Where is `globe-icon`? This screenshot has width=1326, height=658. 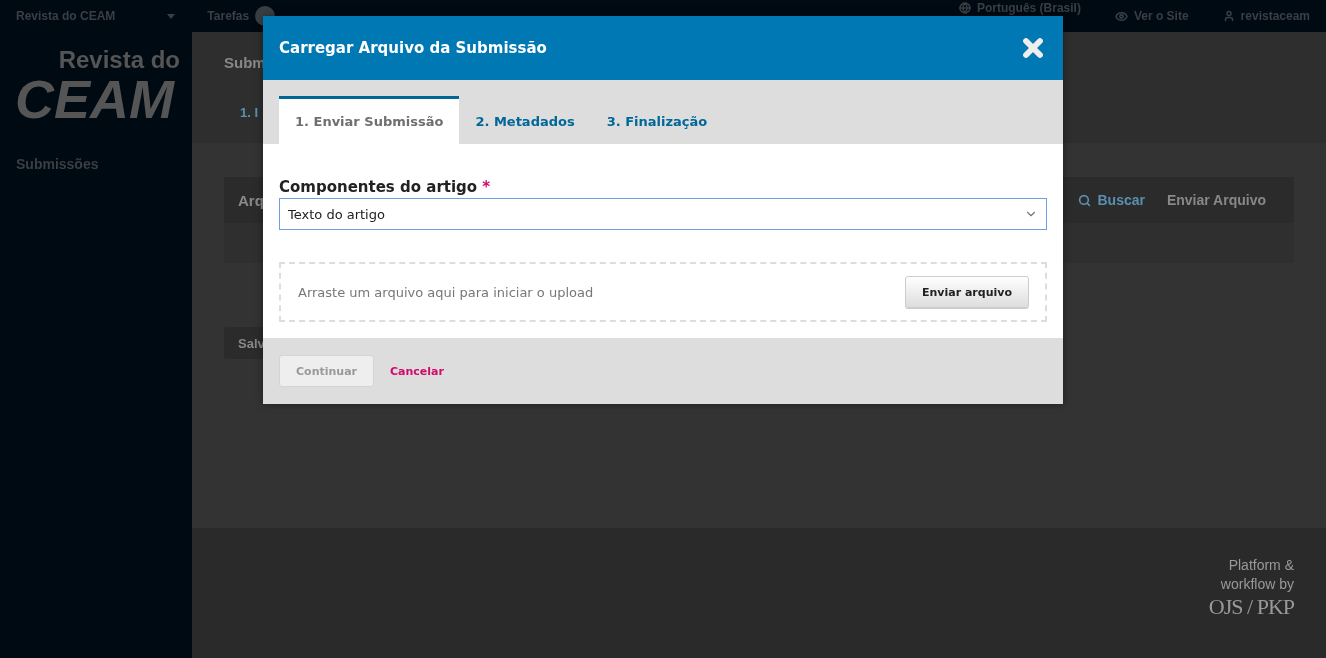
globe-icon is located at coordinates (964, 8).